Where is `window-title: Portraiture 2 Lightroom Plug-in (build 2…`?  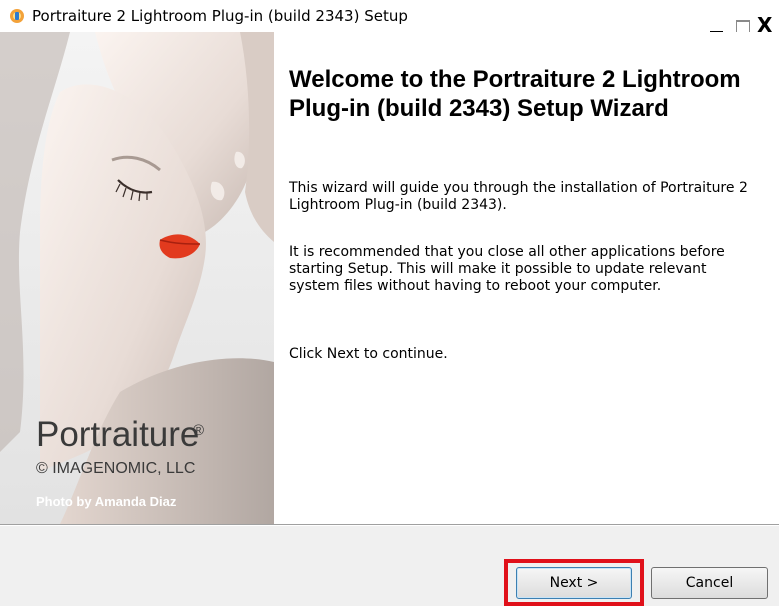
window-title: Portraiture 2 Lightroom Plug-in (build 2… is located at coordinates (220, 16).